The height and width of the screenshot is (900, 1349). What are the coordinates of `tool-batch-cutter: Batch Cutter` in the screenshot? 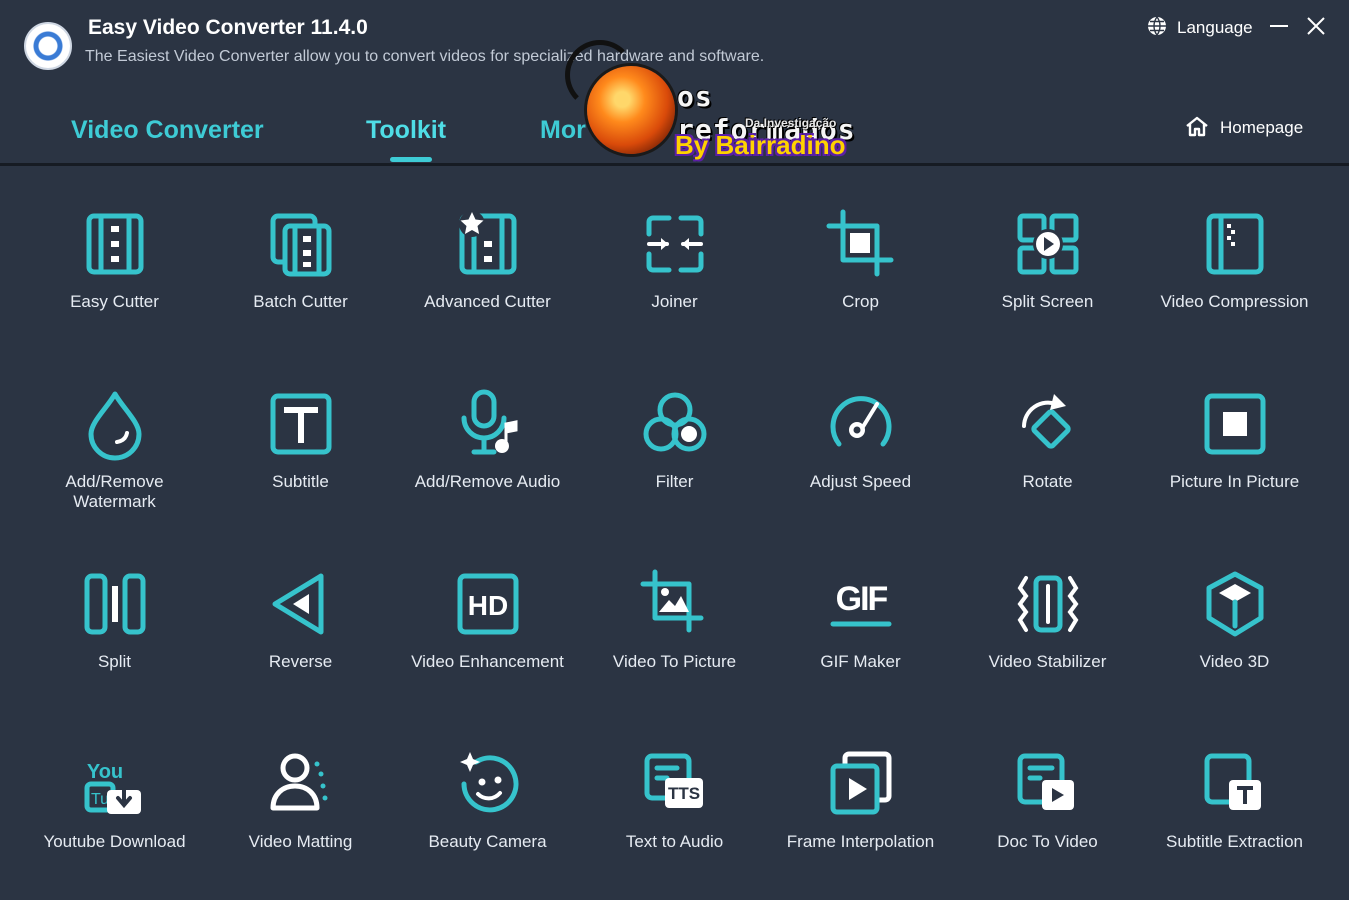 It's located at (300, 251).